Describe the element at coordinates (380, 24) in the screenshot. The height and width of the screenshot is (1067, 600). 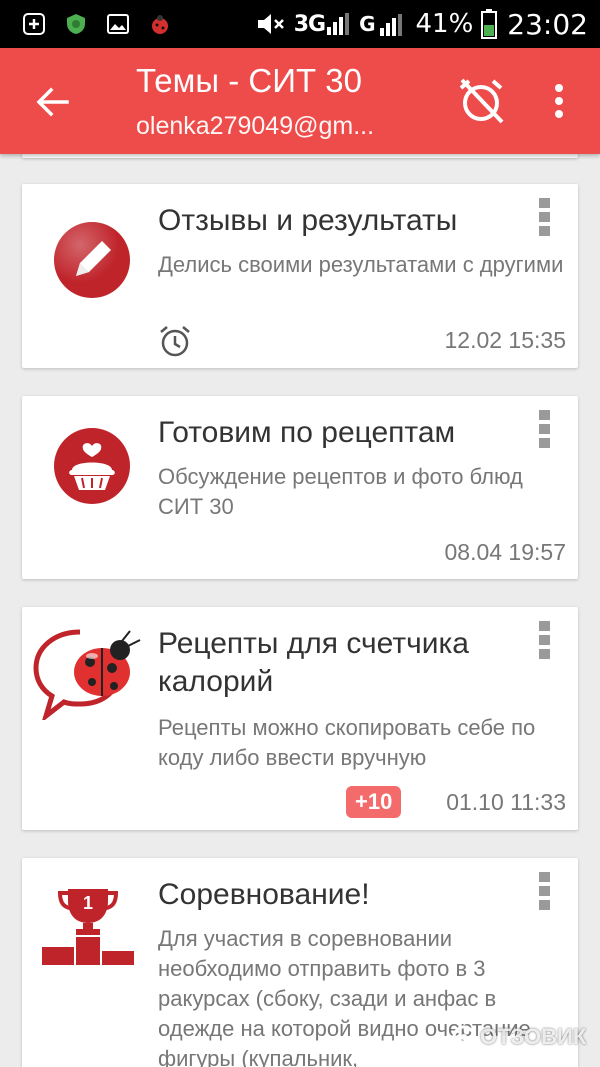
I see `signal-strength-2-icon: G` at that location.